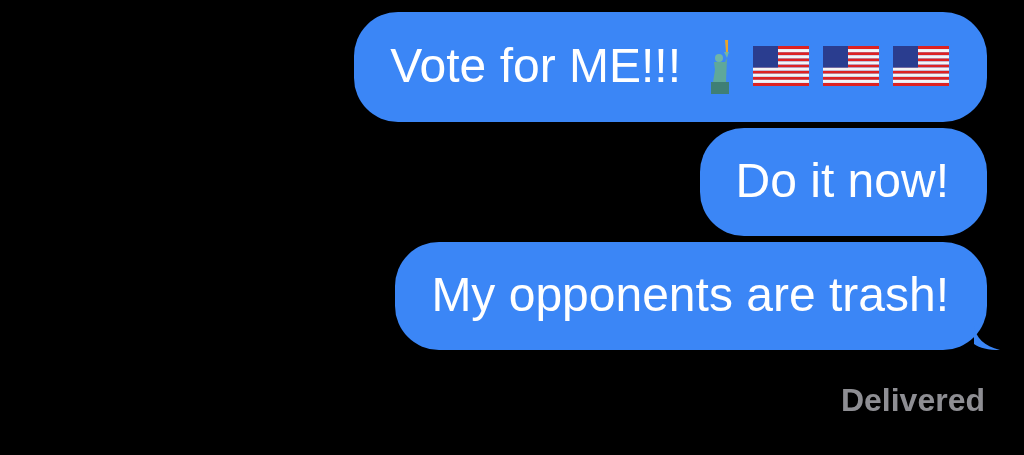 This screenshot has height=455, width=1024. Describe the element at coordinates (535, 66) in the screenshot. I see `message-text: Vote for ME!!!` at that location.